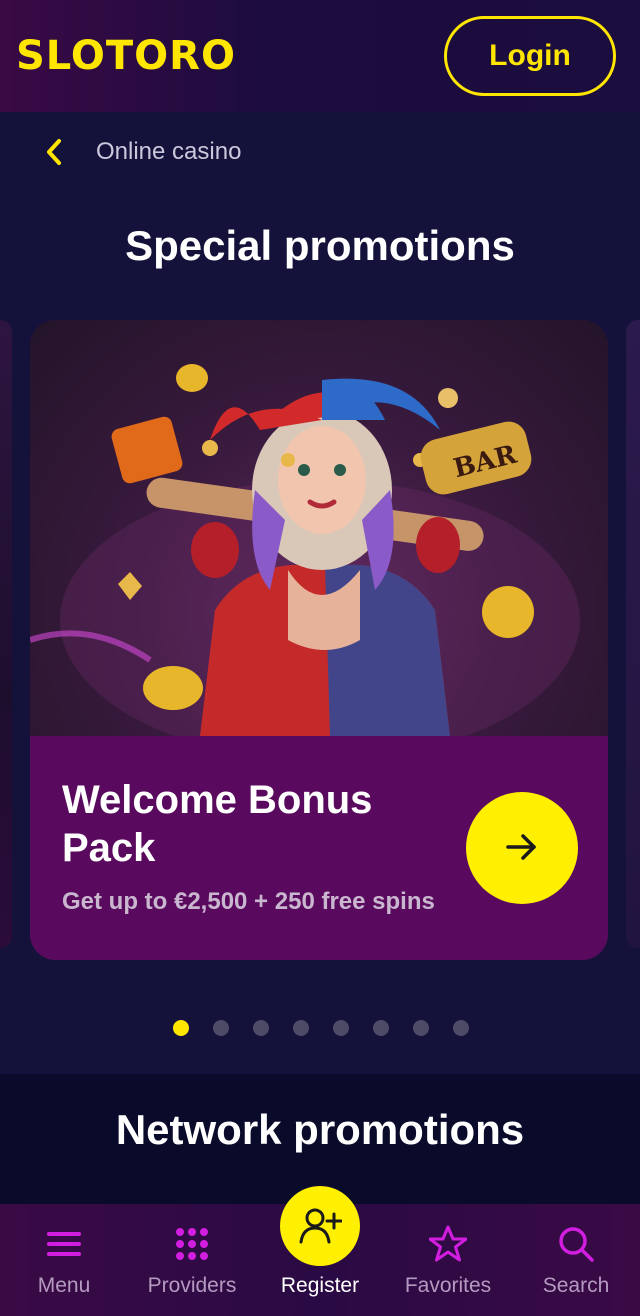  What do you see at coordinates (126, 56) in the screenshot?
I see `logo: SLOTORO` at bounding box center [126, 56].